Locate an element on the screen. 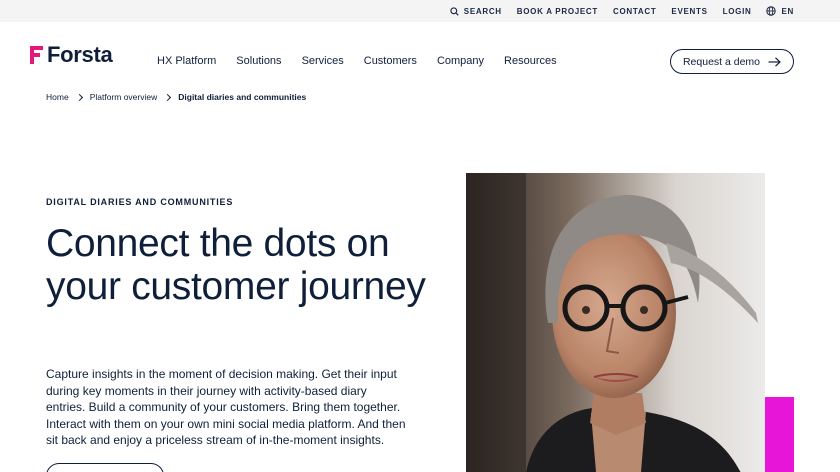 Image resolution: width=840 pixels, height=472 pixels. search-icon is located at coordinates (454, 11).